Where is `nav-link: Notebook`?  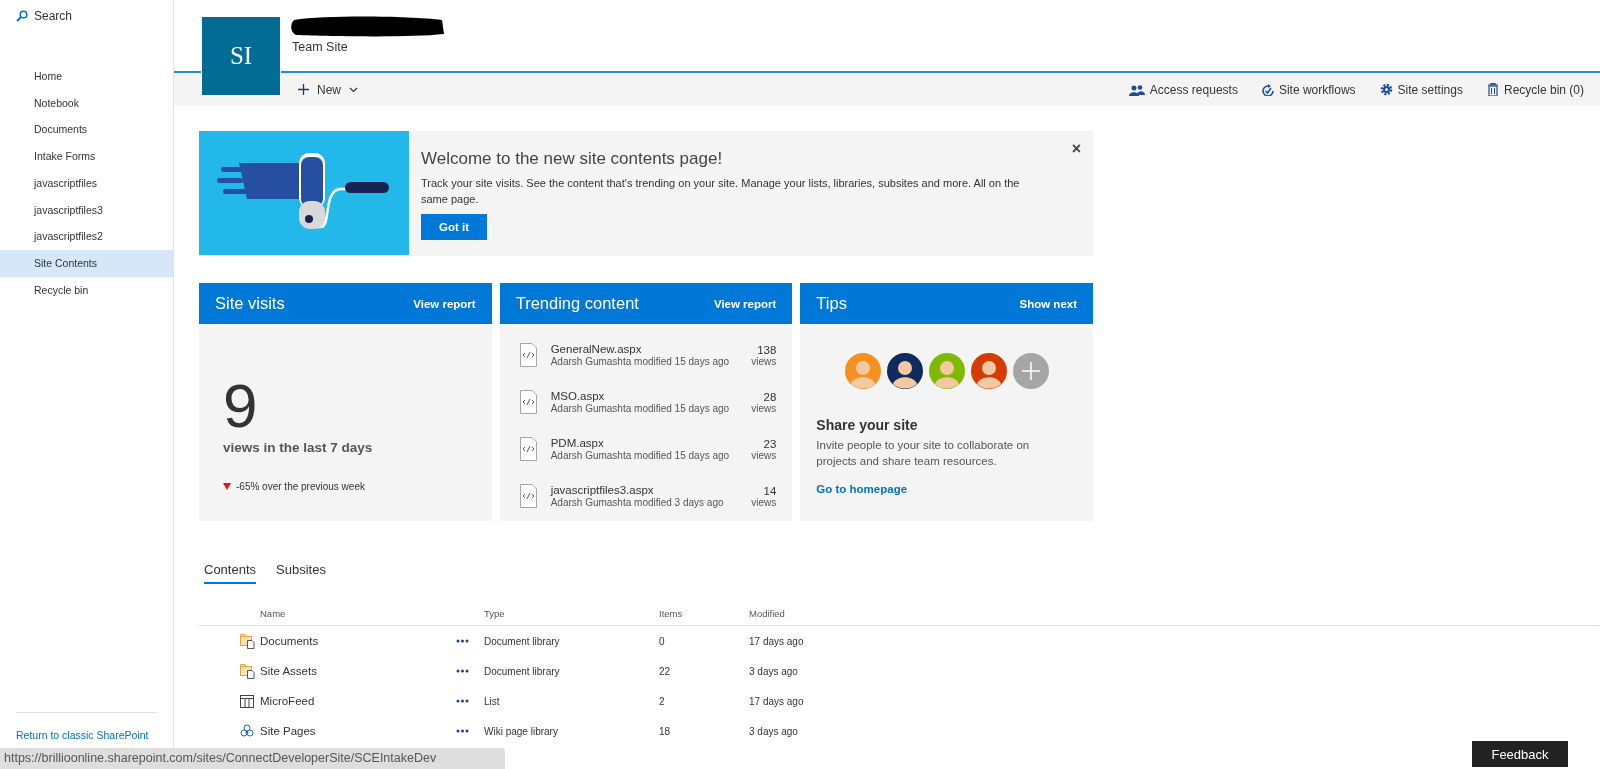 nav-link: Notebook is located at coordinates (86, 103).